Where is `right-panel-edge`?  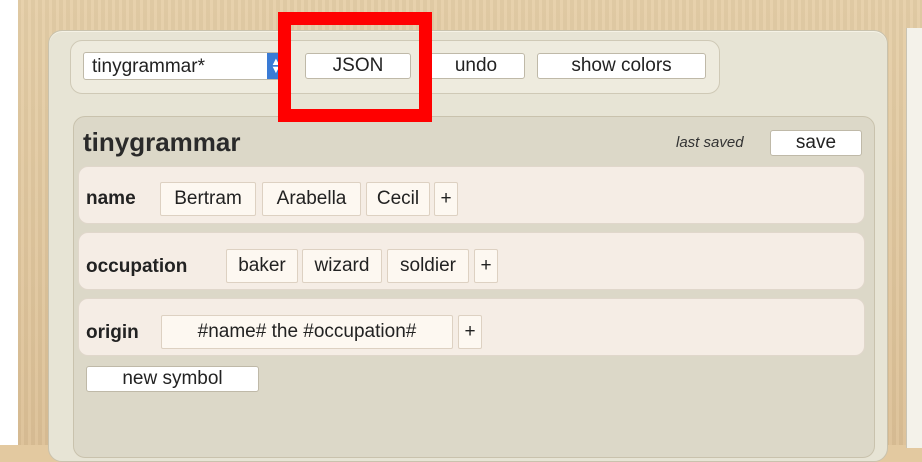
right-panel-edge is located at coordinates (914, 238).